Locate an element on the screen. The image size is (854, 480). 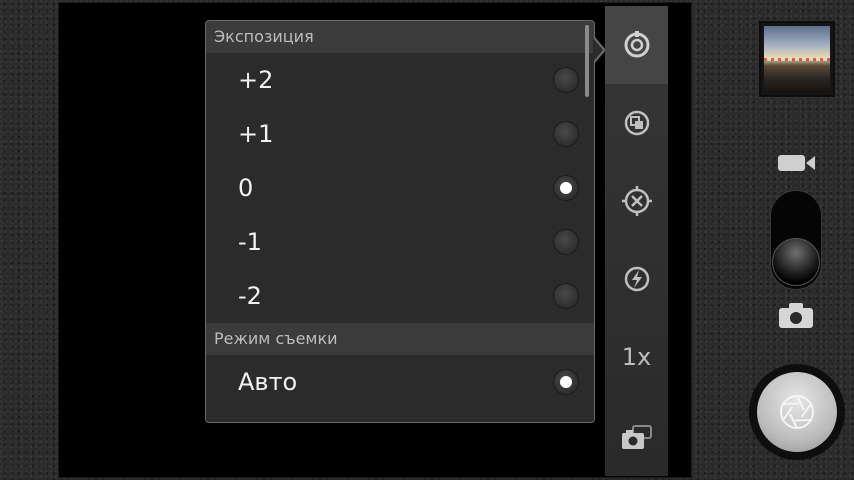
thumbnail-image is located at coordinates (797, 59).